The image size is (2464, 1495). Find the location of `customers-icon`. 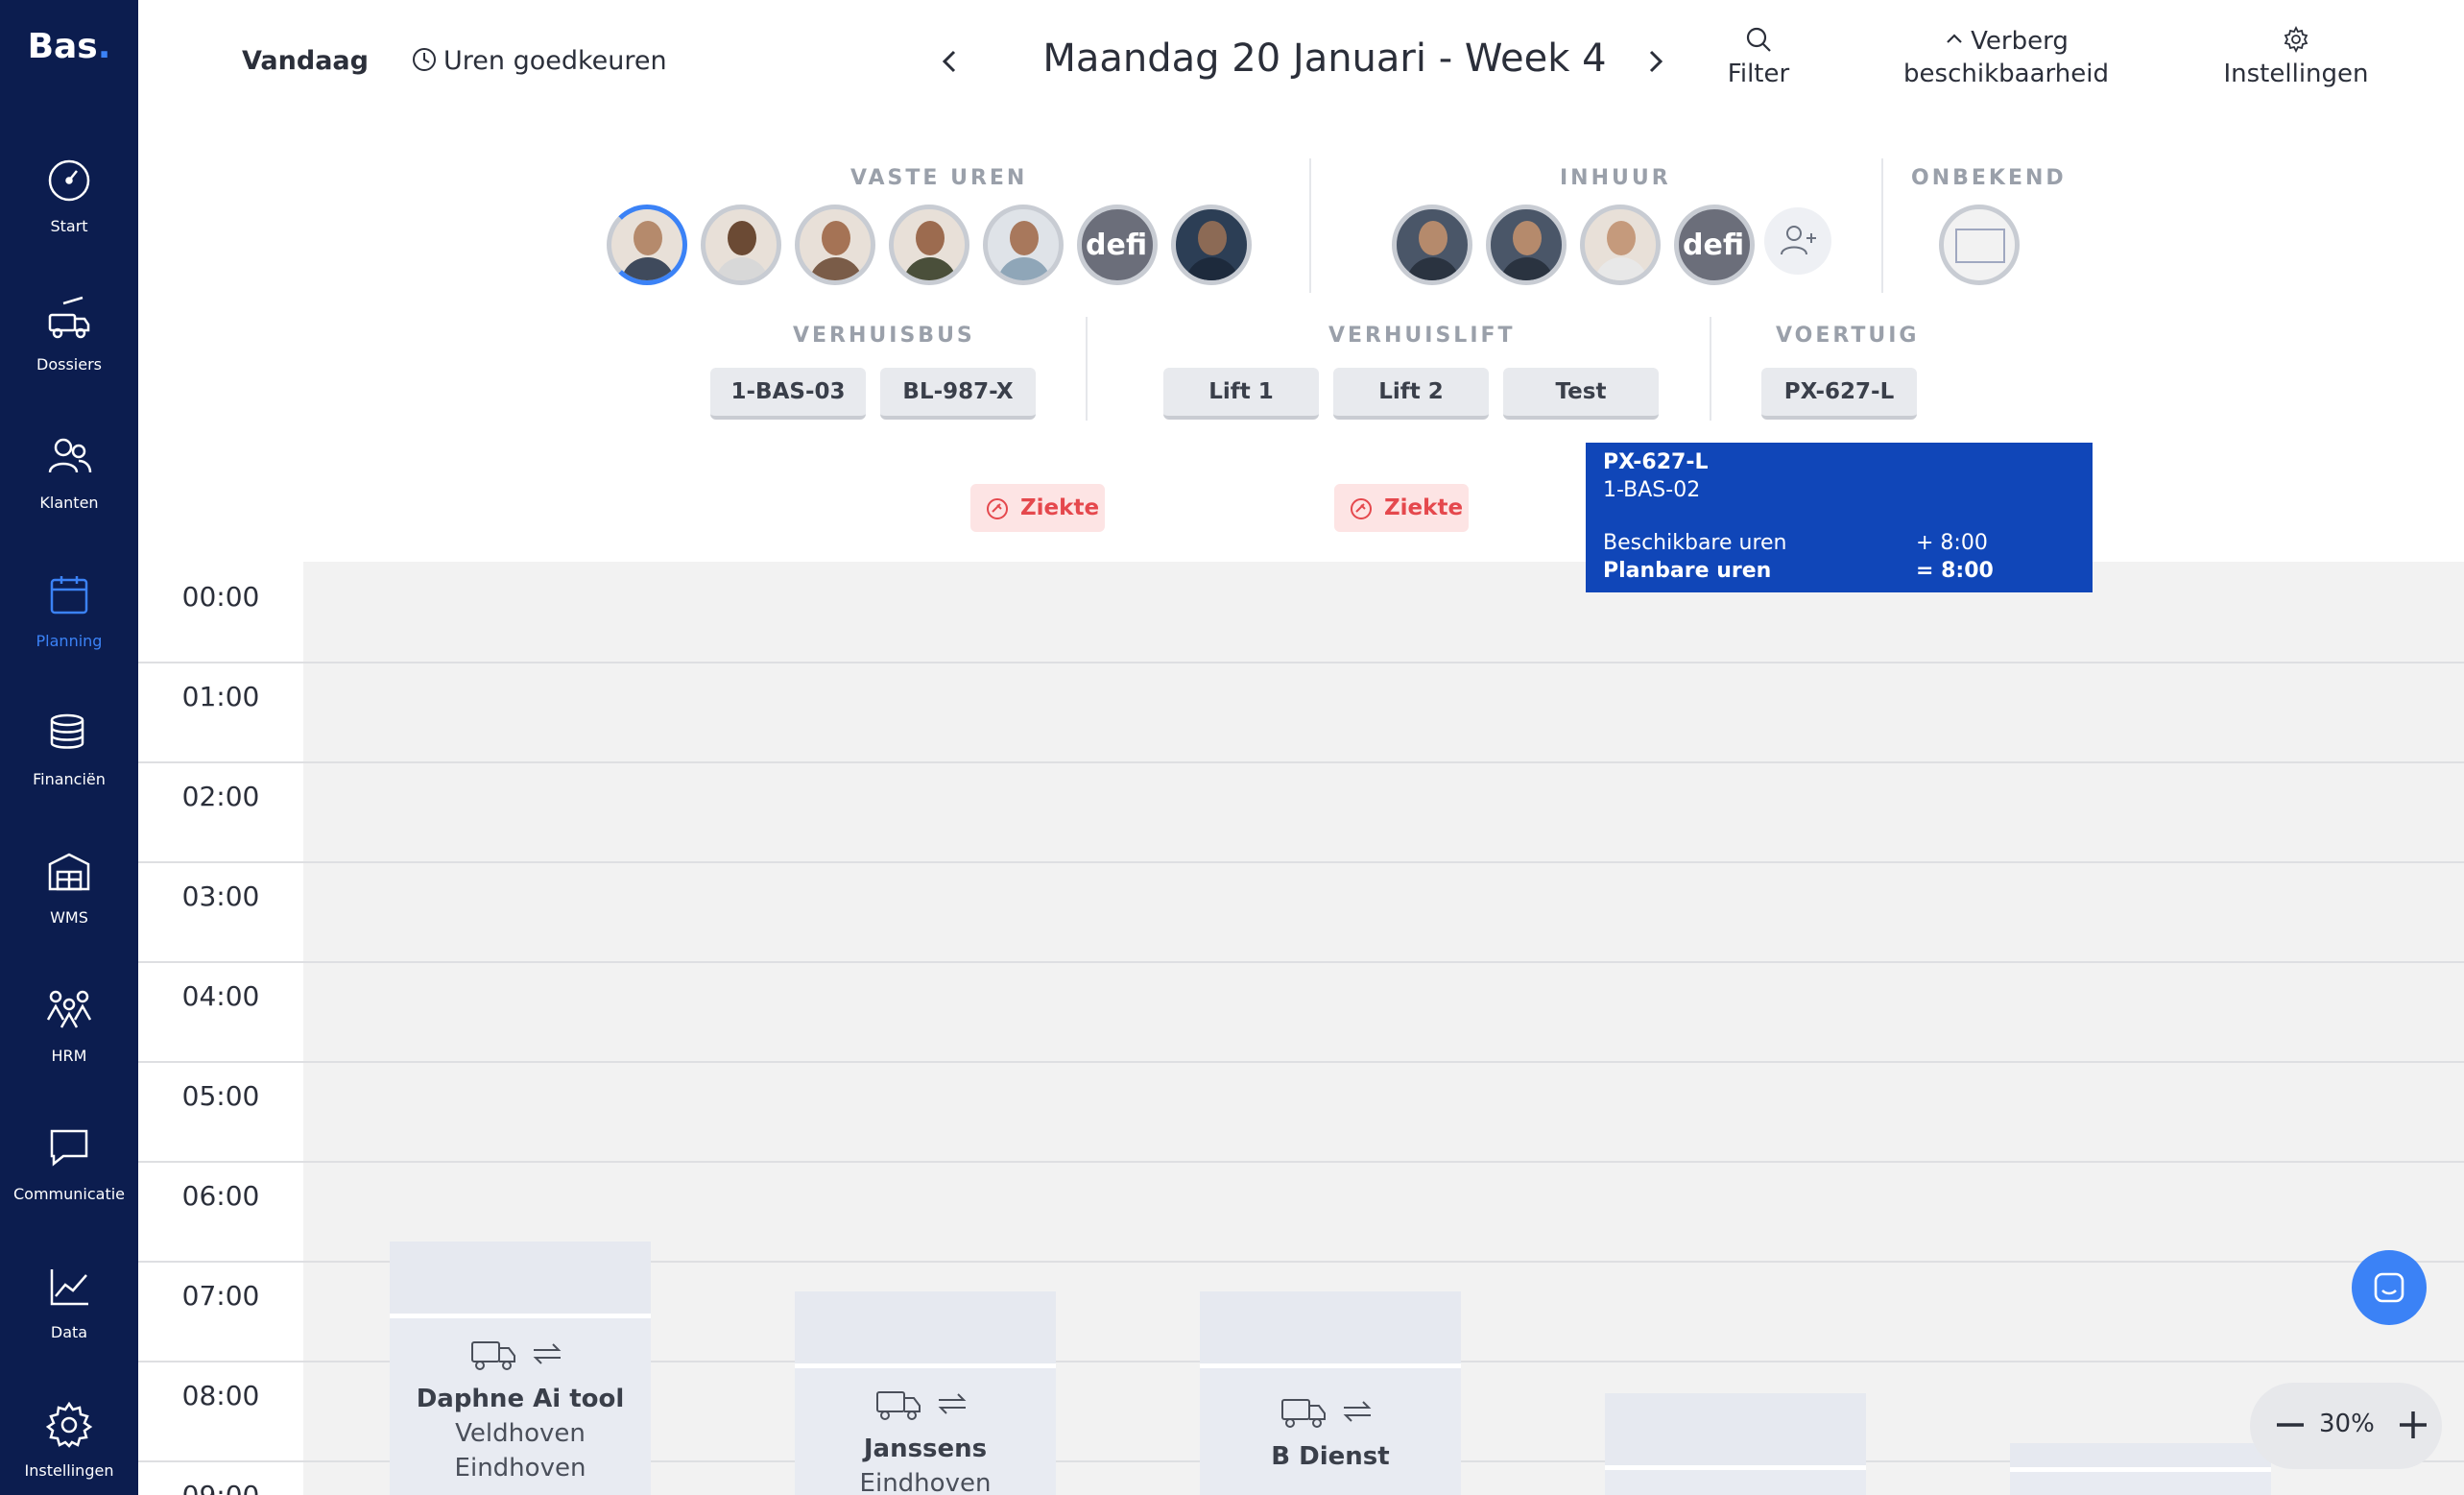

customers-icon is located at coordinates (70, 455).